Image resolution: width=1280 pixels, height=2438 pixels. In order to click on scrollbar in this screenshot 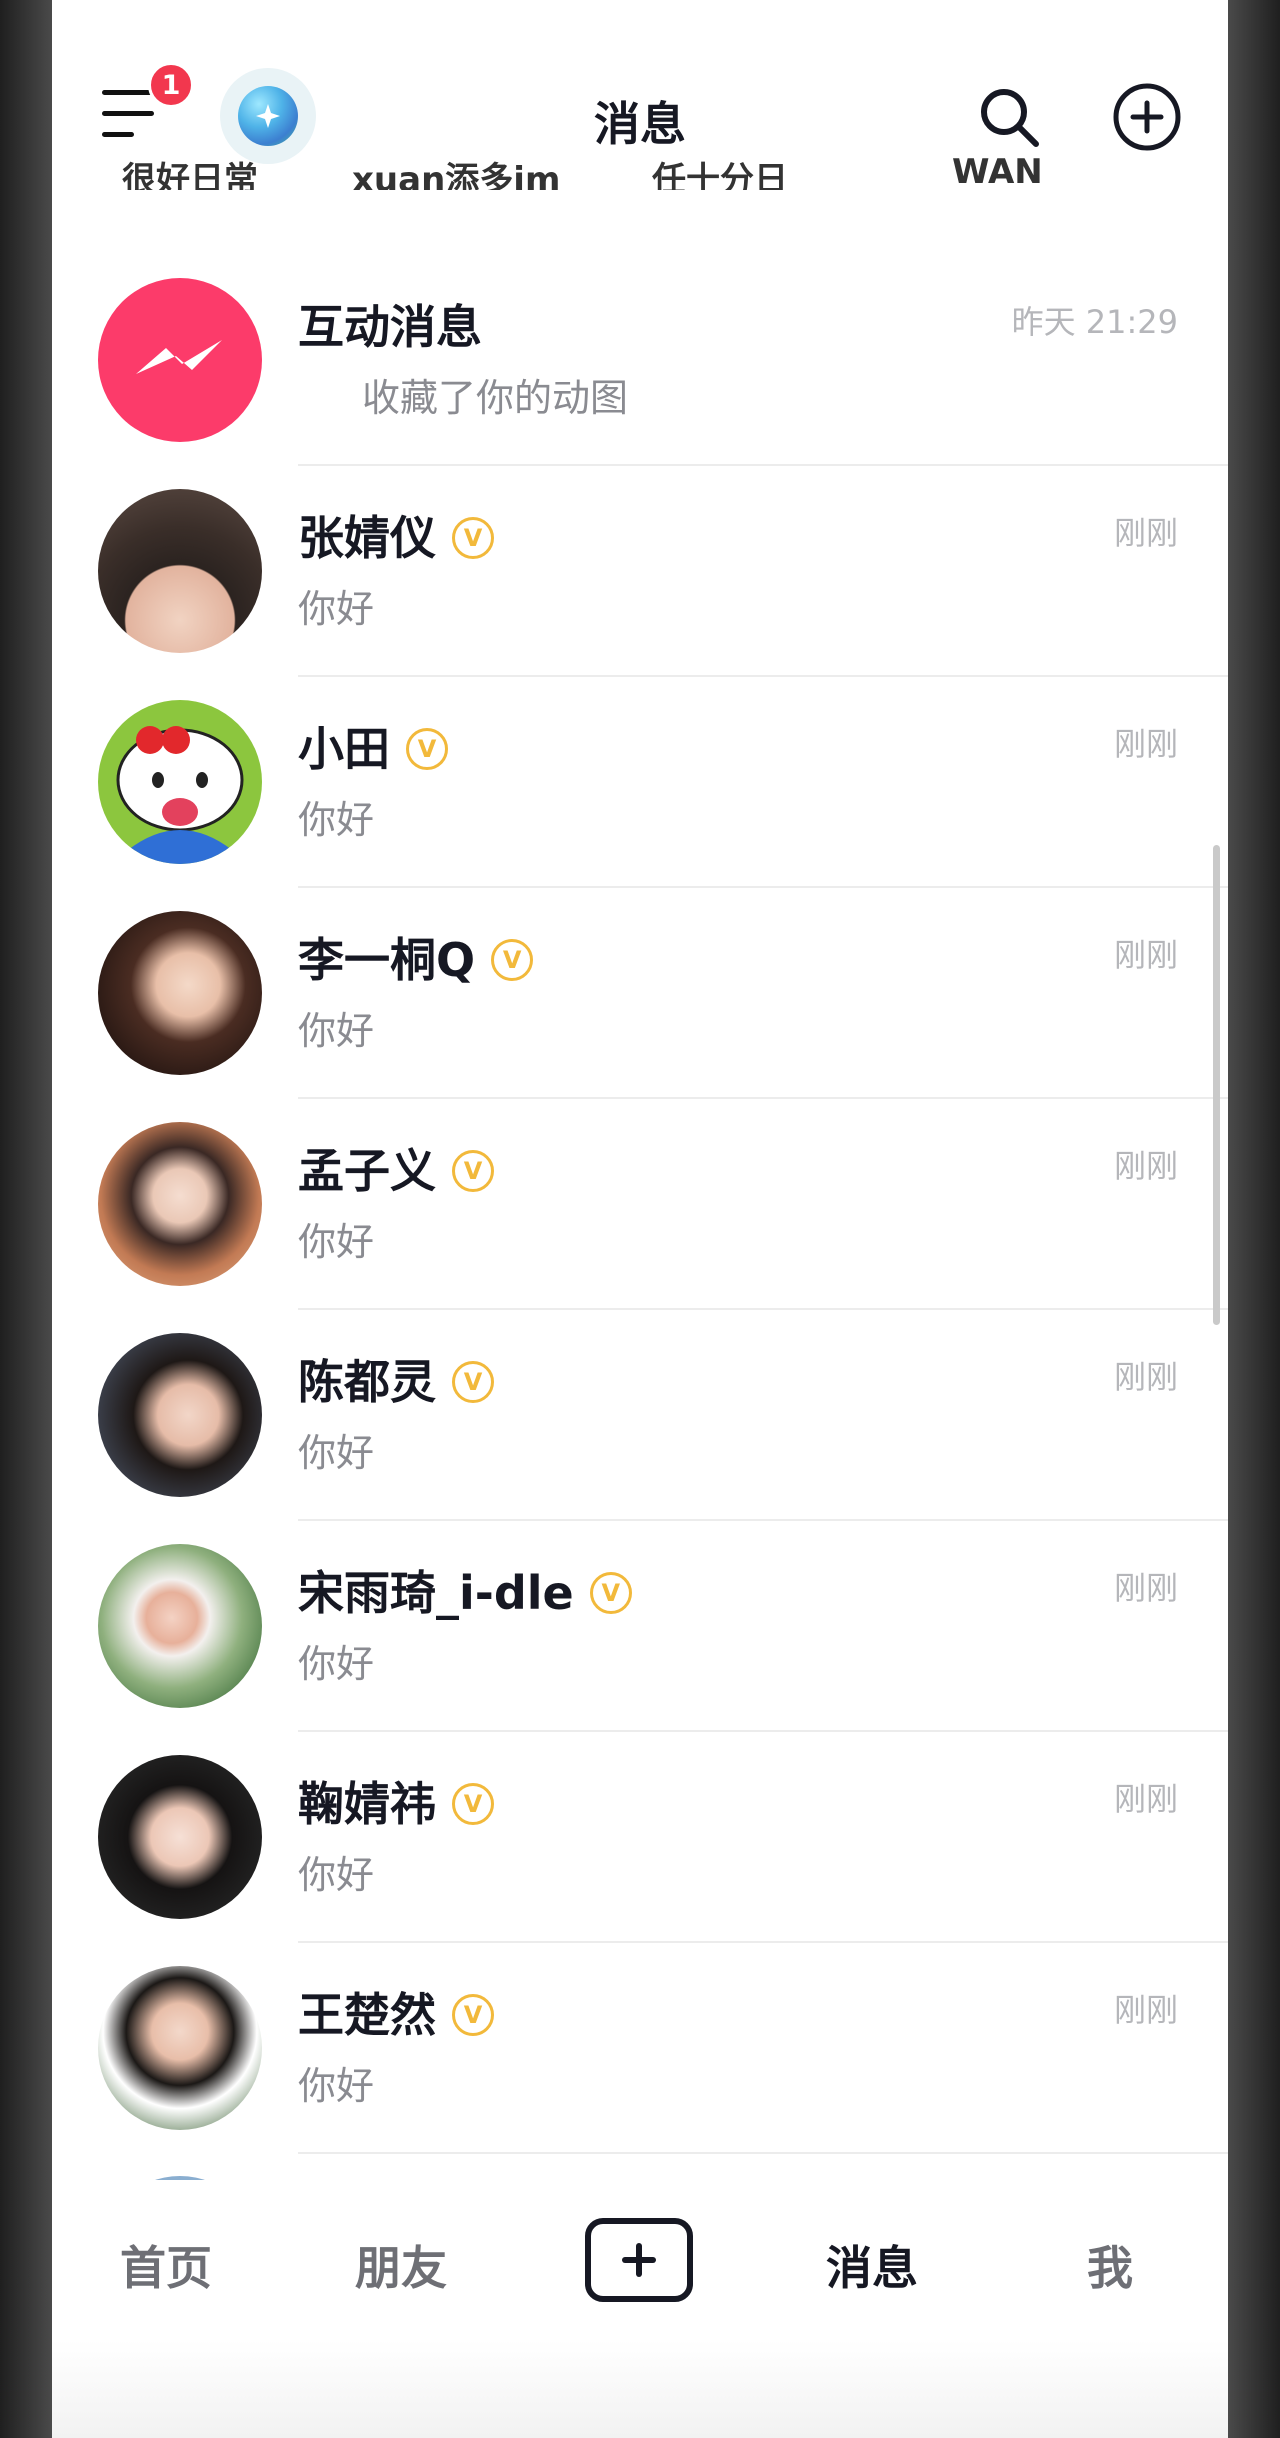, I will do `click(1216, 1085)`.